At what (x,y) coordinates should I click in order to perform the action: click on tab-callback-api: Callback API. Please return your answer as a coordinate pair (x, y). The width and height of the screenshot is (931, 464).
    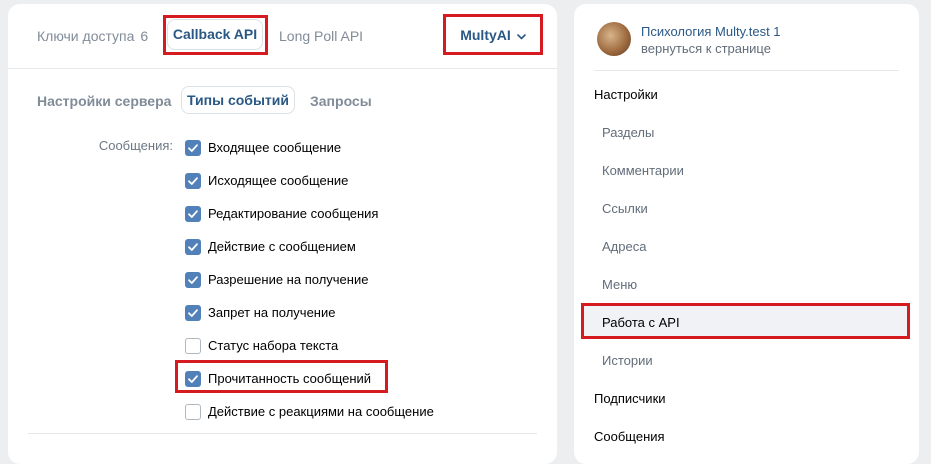
    Looking at the image, I should click on (215, 34).